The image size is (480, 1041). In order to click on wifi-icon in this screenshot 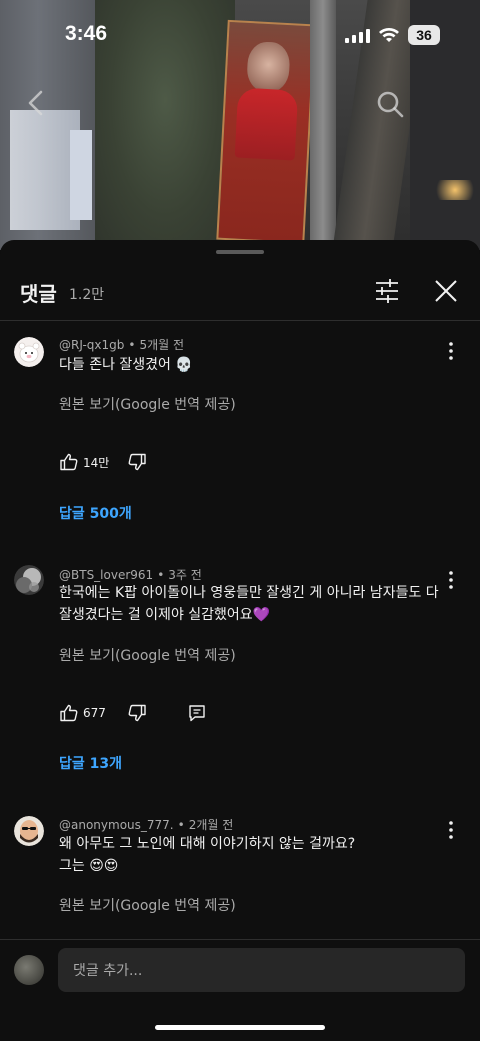, I will do `click(389, 35)`.